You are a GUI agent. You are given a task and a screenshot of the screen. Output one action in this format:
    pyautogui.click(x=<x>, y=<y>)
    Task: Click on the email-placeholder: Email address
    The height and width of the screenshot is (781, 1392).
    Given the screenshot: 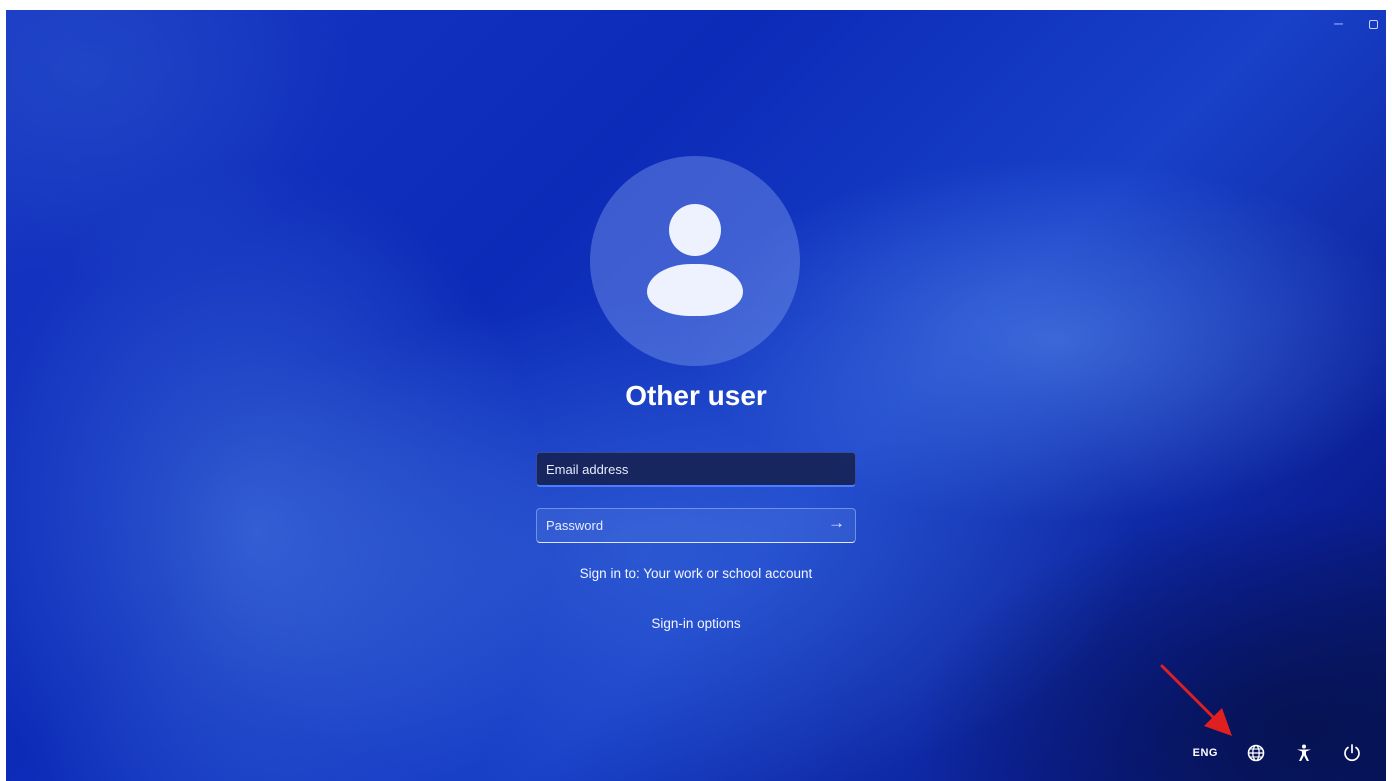 What is the action you would take?
    pyautogui.click(x=587, y=469)
    